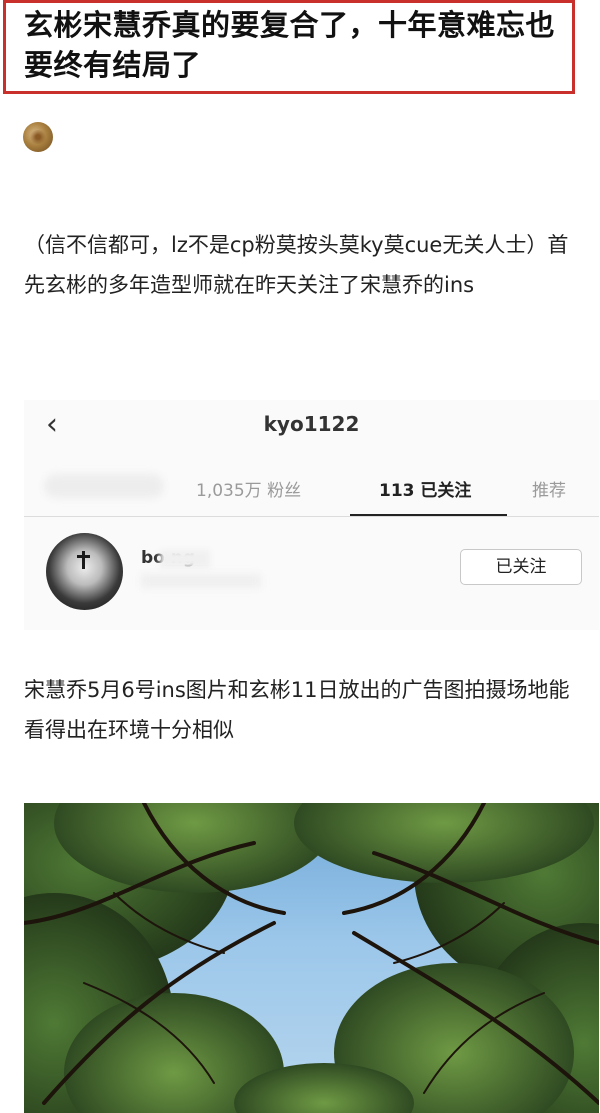 The height and width of the screenshot is (1113, 600). Describe the element at coordinates (249, 491) in the screenshot. I see `tab-followers: 1,035万 粉丝` at that location.